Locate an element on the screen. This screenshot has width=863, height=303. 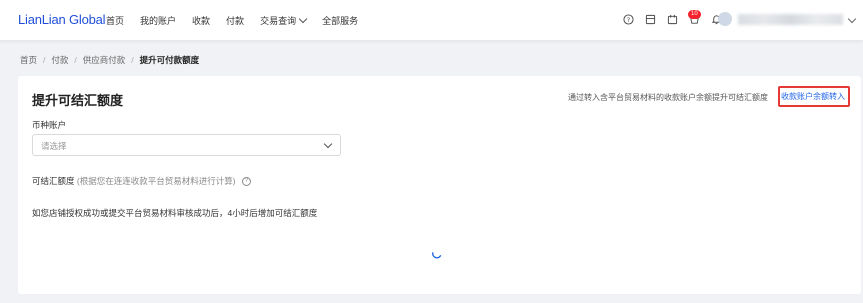
breadcrumb-current: 提升可付款额度 is located at coordinates (169, 60).